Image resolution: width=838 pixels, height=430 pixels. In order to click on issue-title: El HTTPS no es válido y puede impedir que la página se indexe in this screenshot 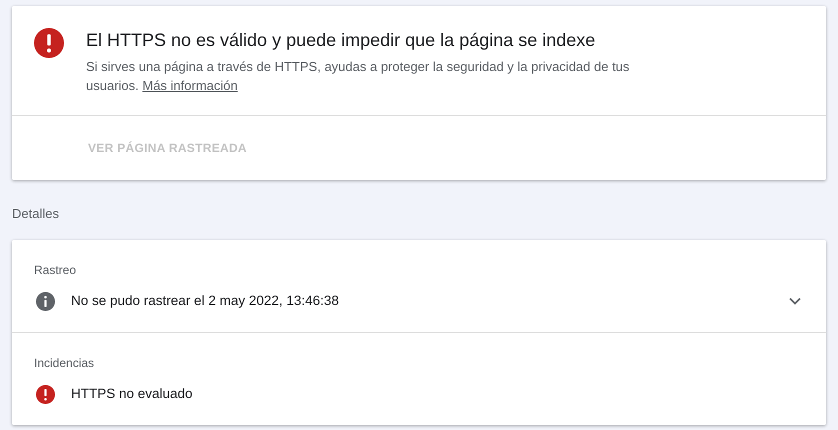, I will do `click(341, 40)`.